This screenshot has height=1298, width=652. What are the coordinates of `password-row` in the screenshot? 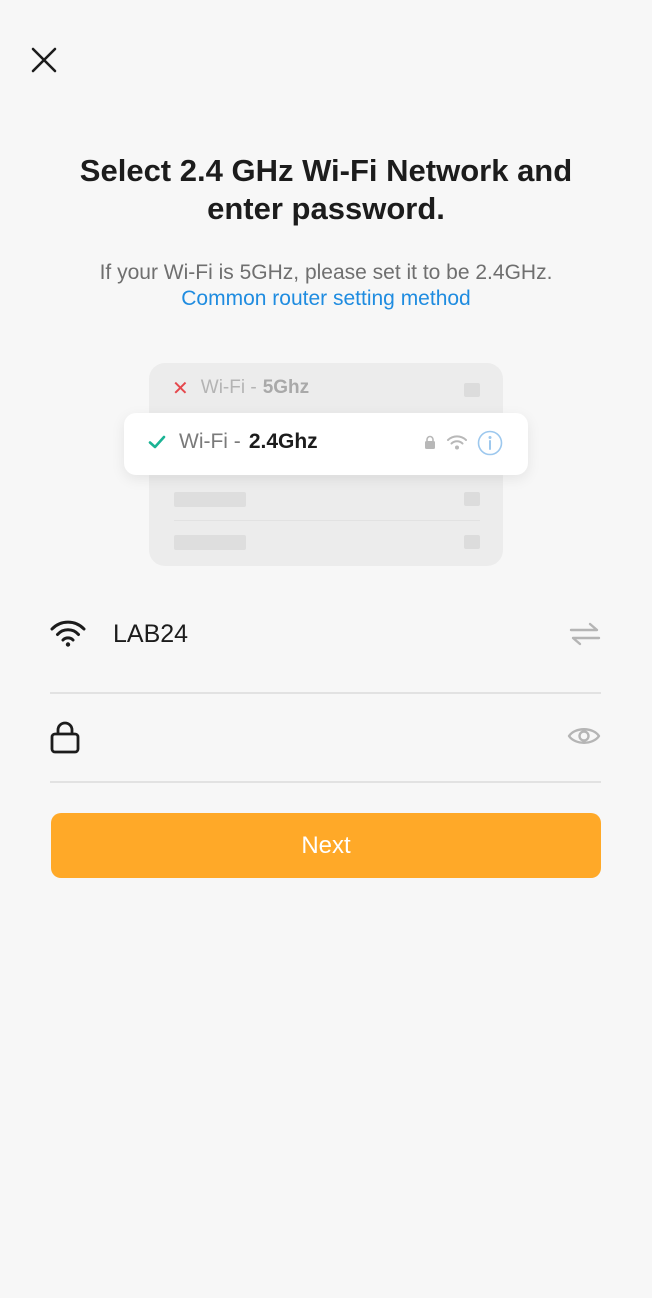 It's located at (325, 738).